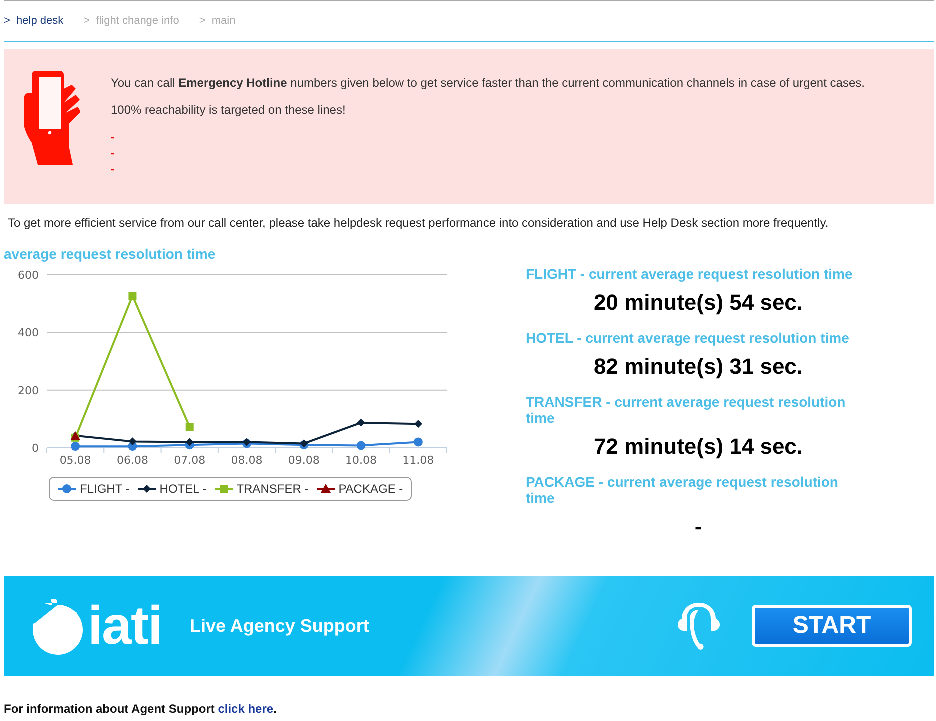 The width and height of the screenshot is (936, 721). Describe the element at coordinates (28, 333) in the screenshot. I see `y-tick-label: 400` at that location.